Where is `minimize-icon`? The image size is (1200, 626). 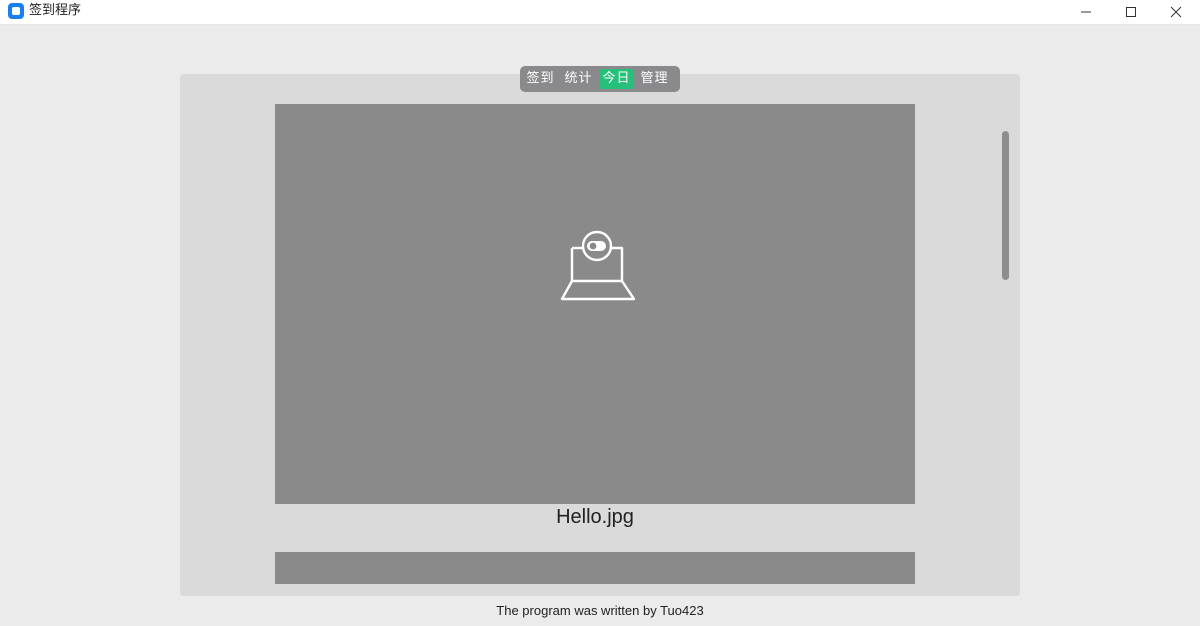 minimize-icon is located at coordinates (1086, 12).